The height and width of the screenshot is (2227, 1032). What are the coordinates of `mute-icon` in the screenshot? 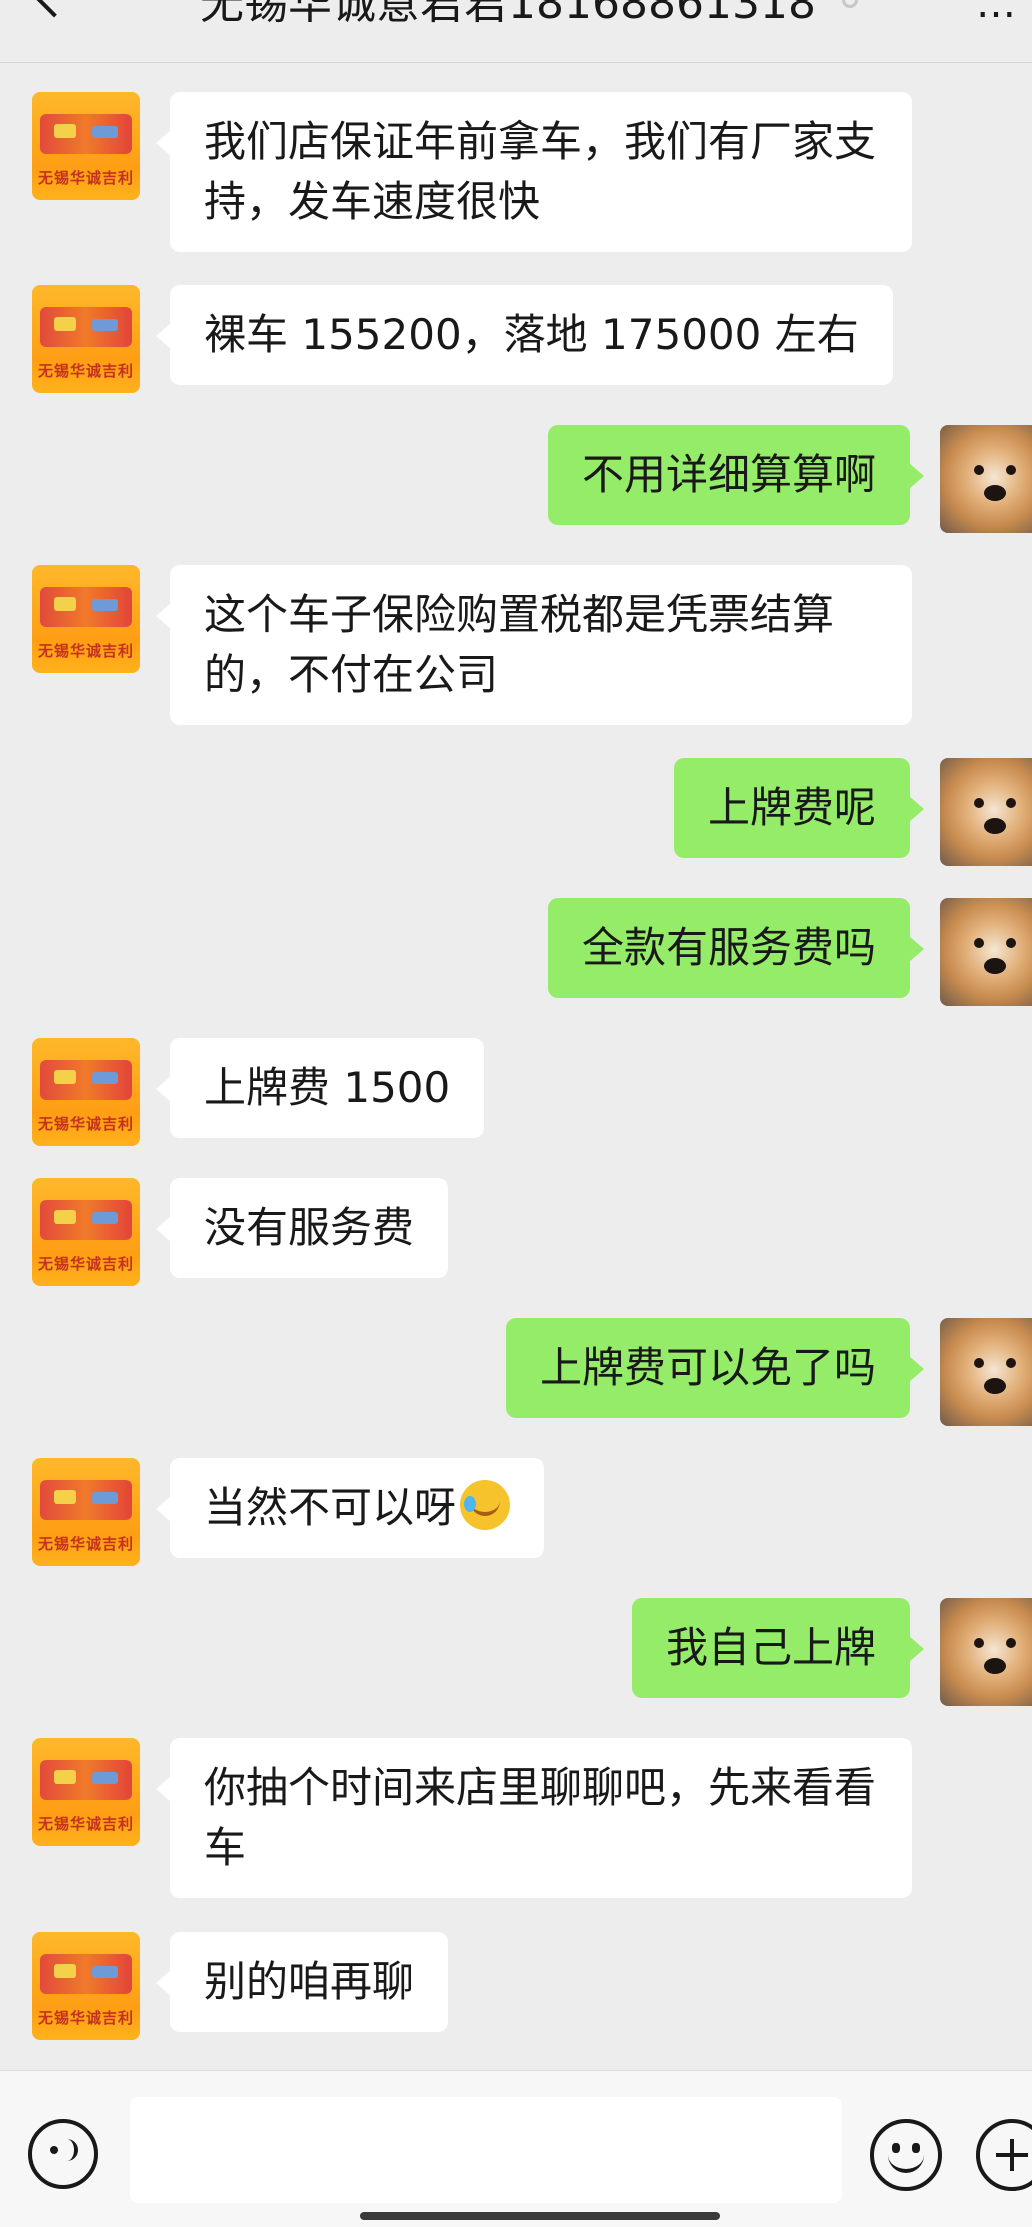 It's located at (850, 4).